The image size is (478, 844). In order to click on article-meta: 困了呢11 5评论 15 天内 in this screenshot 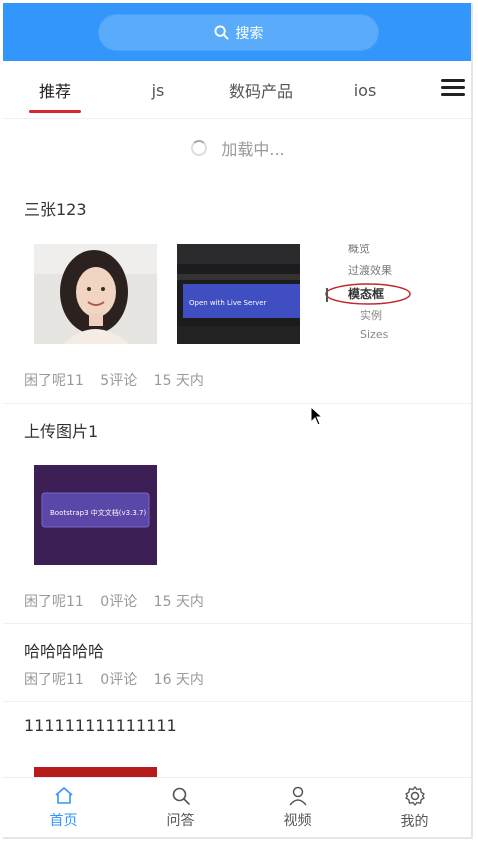, I will do `click(120, 380)`.